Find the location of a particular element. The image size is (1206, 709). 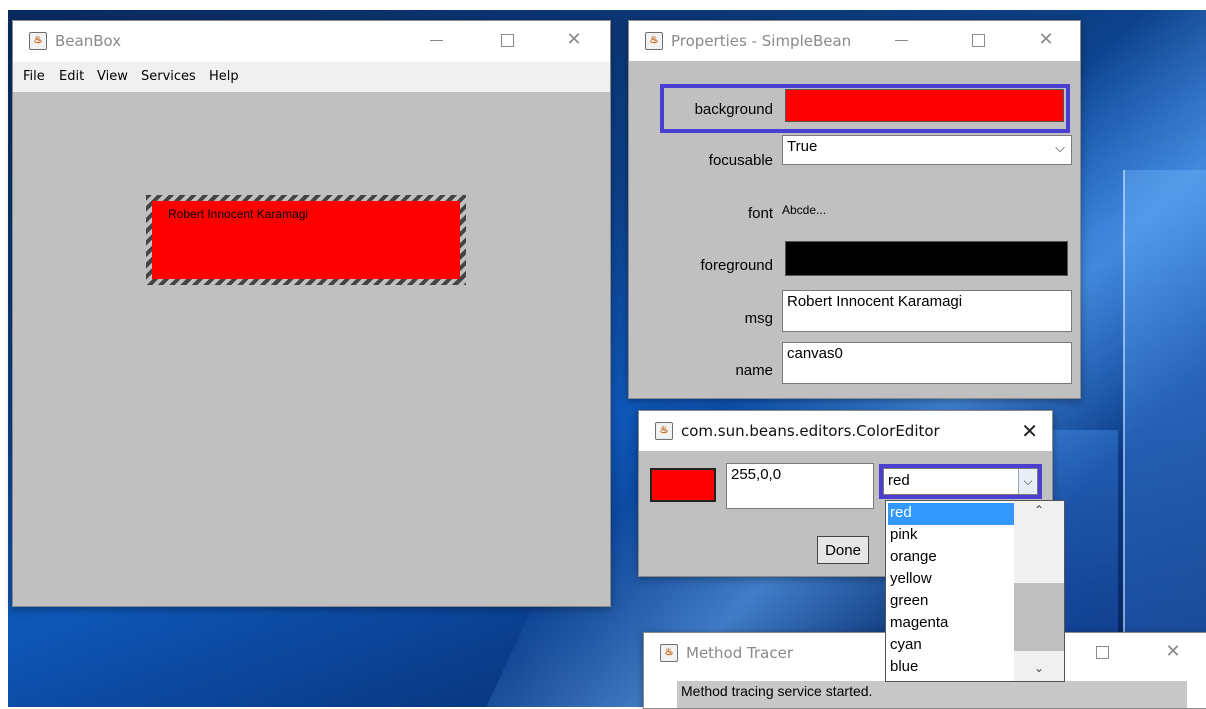

tracer-log: Method tracing service started. is located at coordinates (932, 694).